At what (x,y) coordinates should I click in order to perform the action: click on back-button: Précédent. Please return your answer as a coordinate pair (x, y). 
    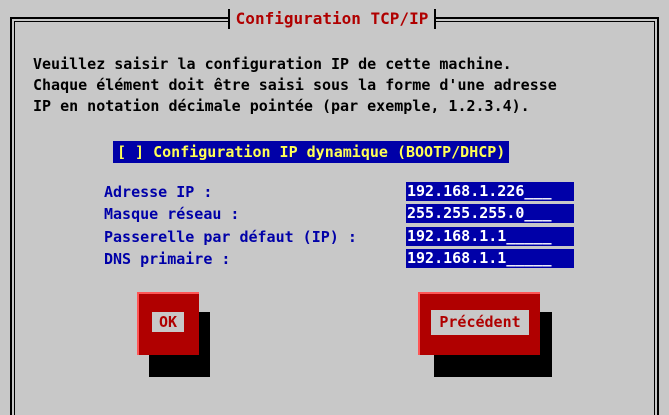
    Looking at the image, I should click on (479, 323).